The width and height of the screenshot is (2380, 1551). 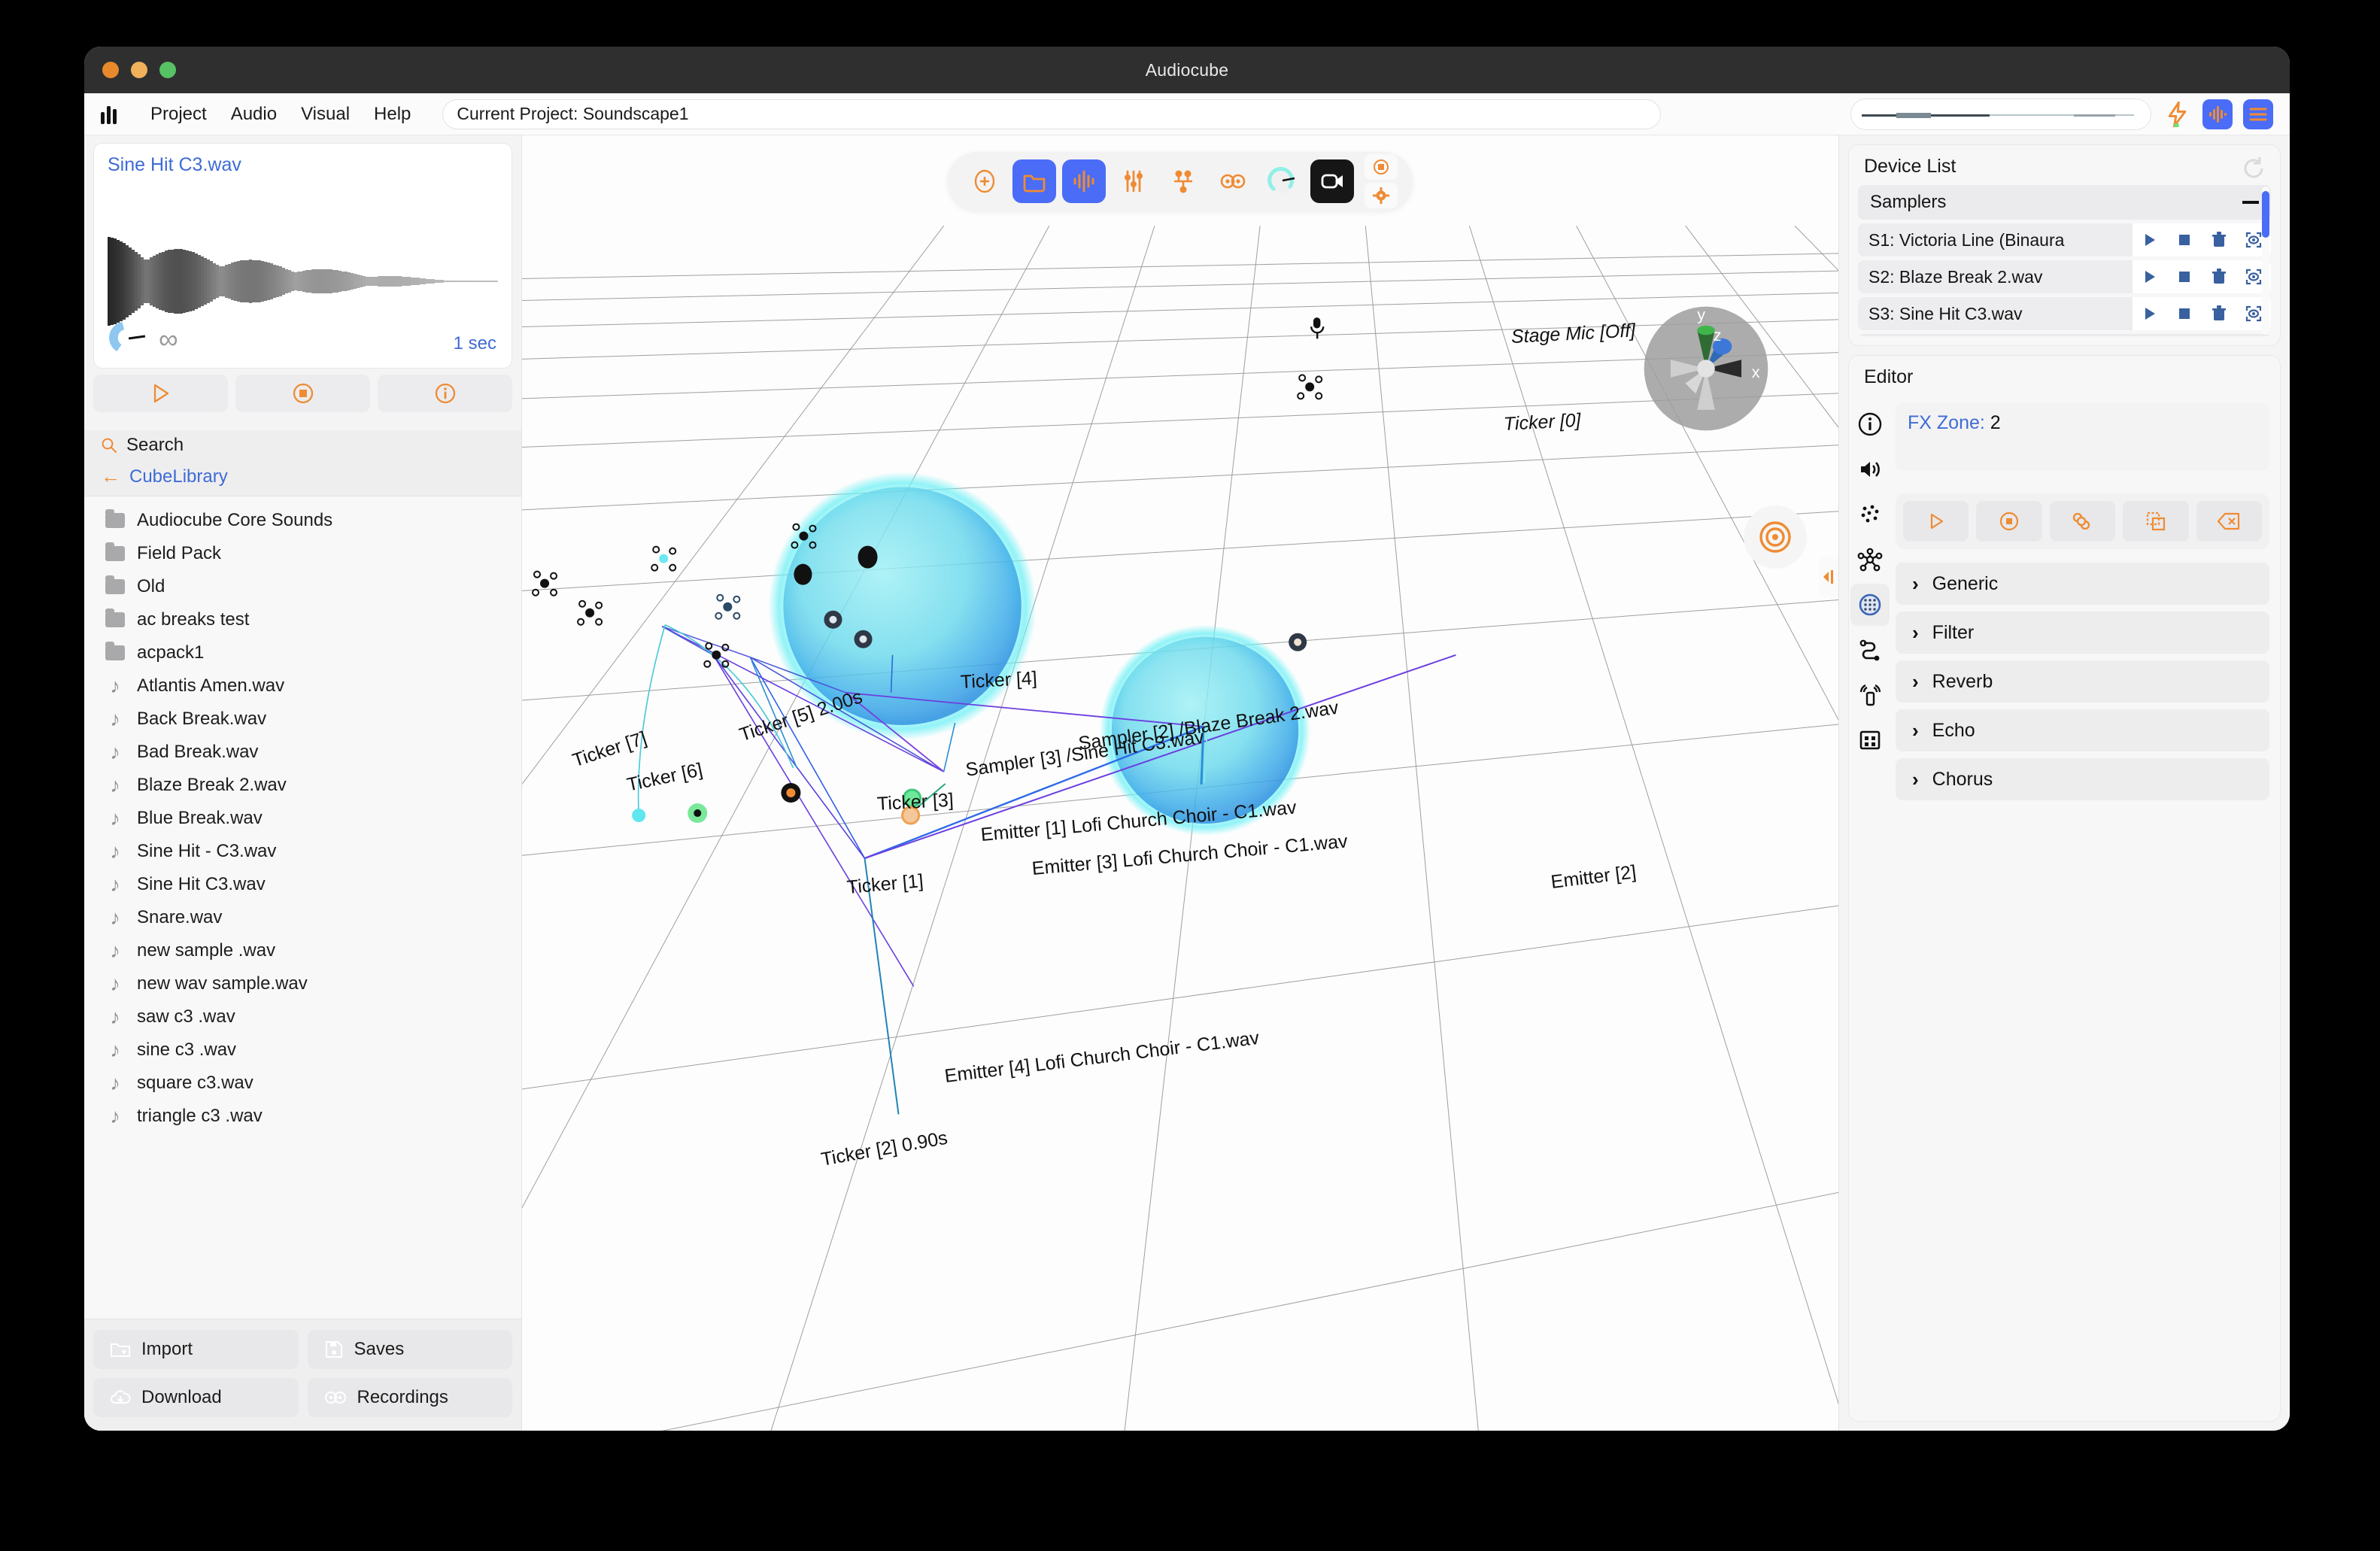 I want to click on list-item: ♪ Sine Hit C3.wav, so click(x=302, y=885).